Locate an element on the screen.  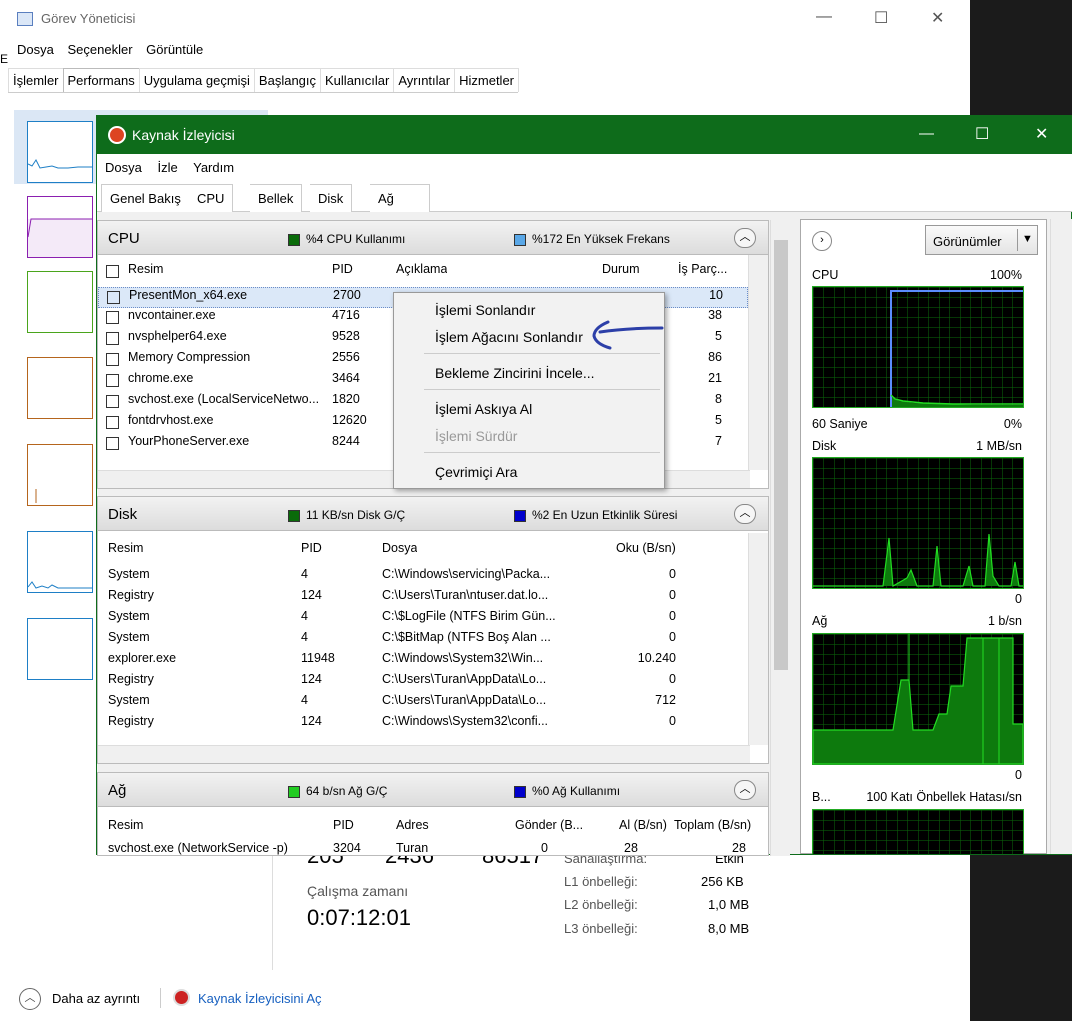
col-file: Dosya is located at coordinates (399, 548).